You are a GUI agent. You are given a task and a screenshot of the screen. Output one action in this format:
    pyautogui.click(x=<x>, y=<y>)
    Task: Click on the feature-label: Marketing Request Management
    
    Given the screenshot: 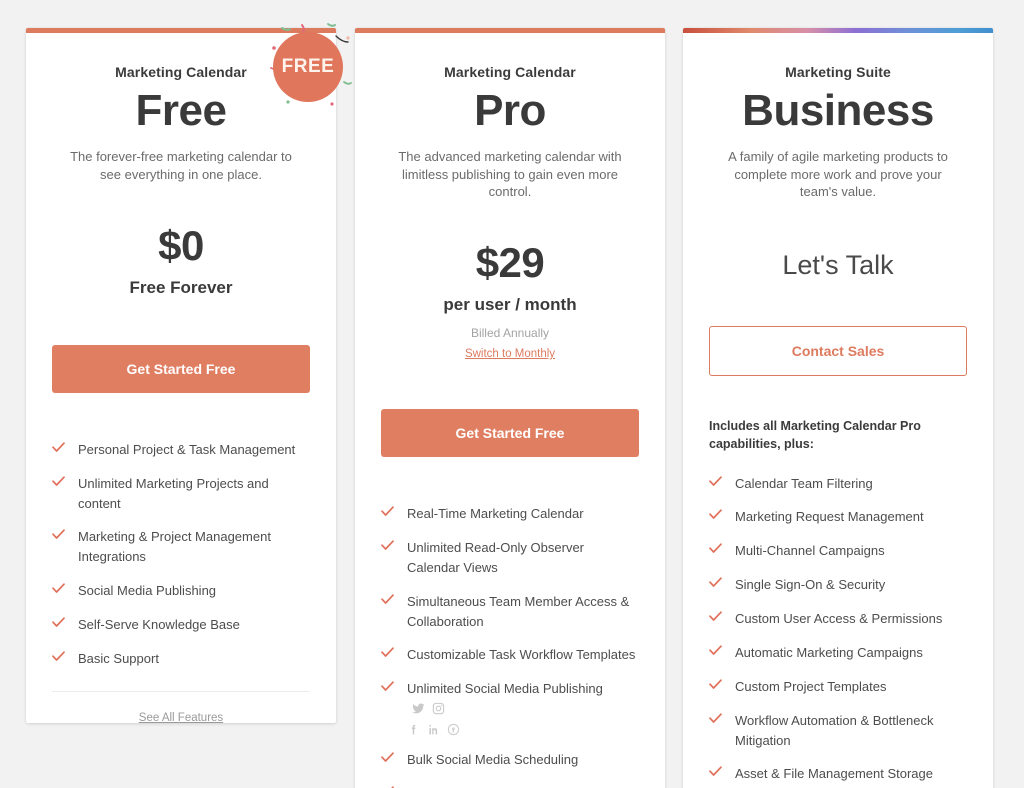 What is the action you would take?
    pyautogui.click(x=829, y=517)
    